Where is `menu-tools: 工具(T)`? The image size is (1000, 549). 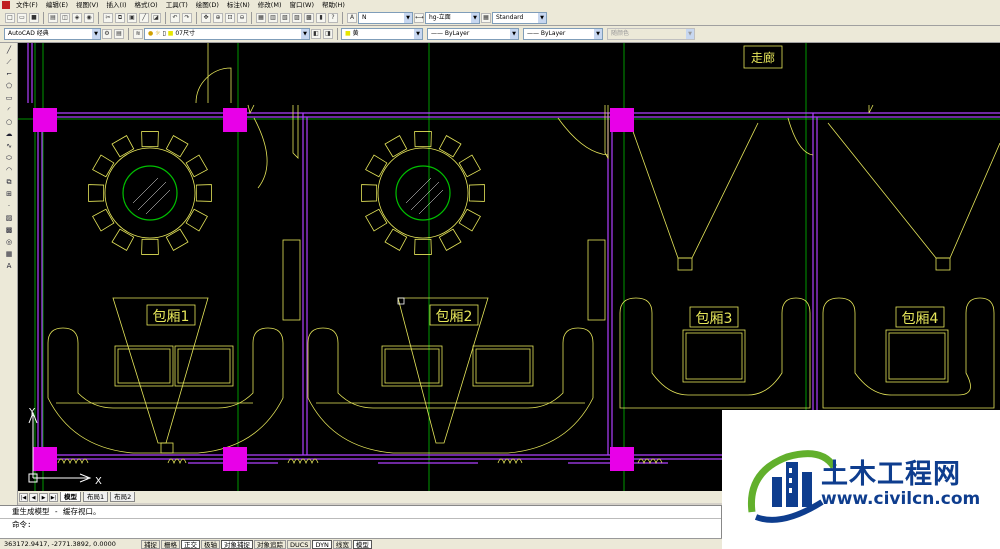 menu-tools: 工具(T) is located at coordinates (177, 5).